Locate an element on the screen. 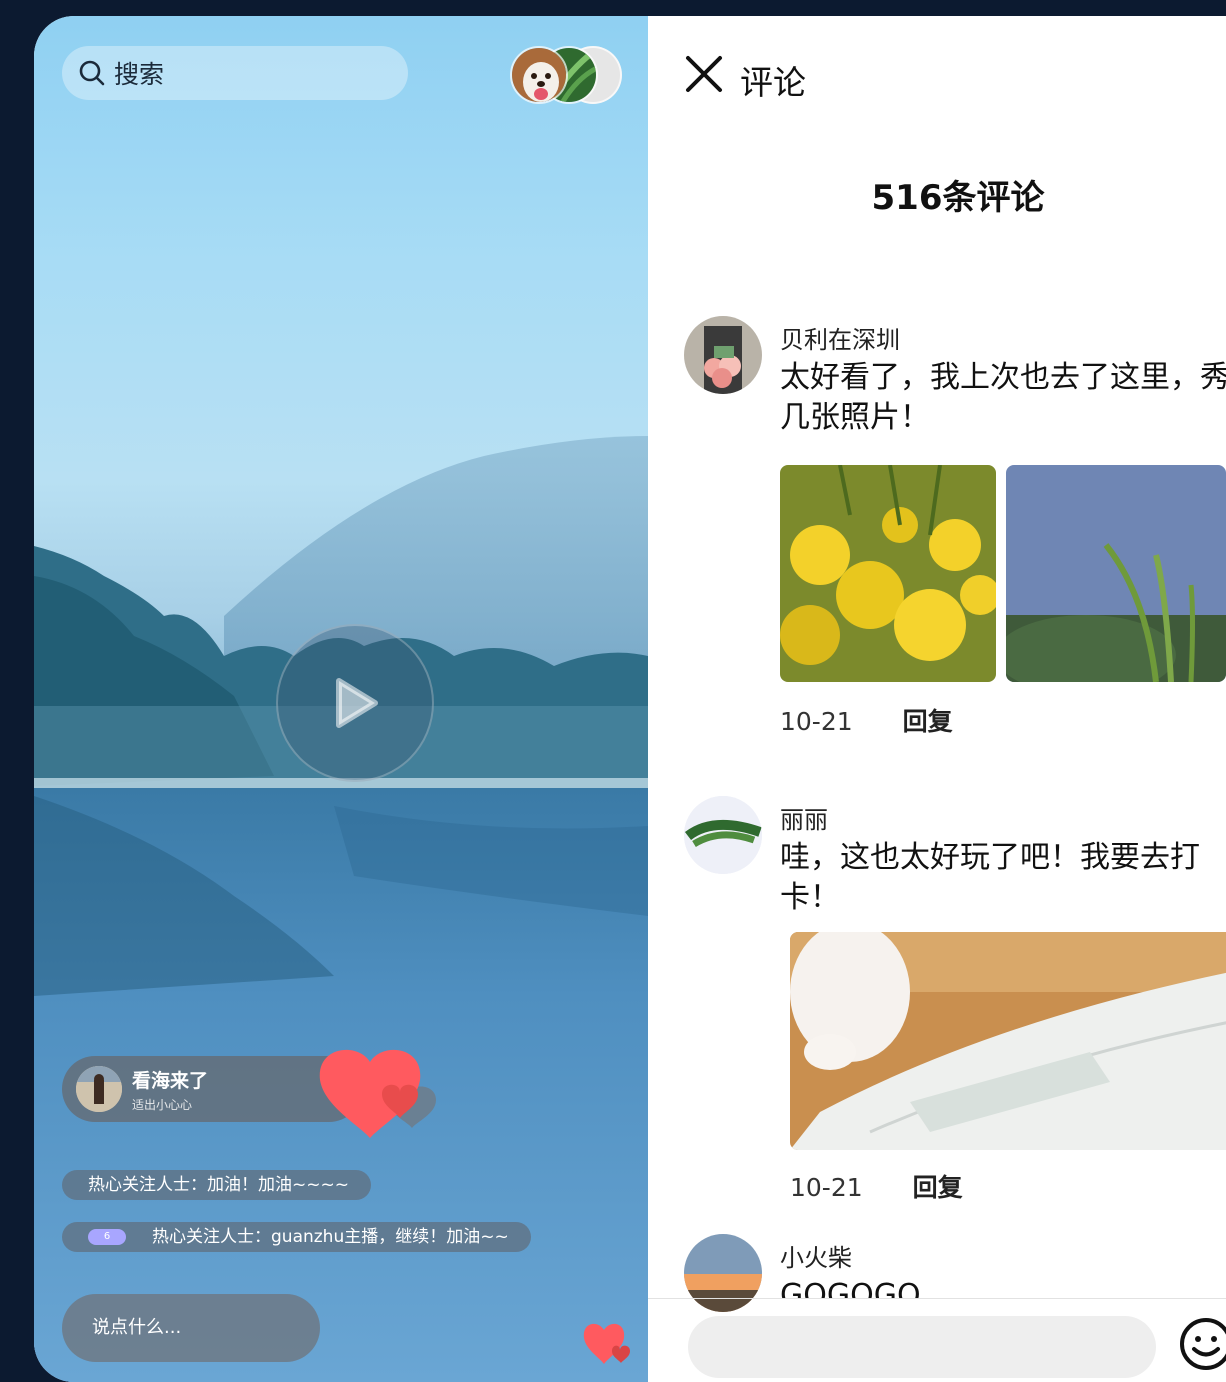  fan-level-badge: 6 is located at coordinates (107, 1237).